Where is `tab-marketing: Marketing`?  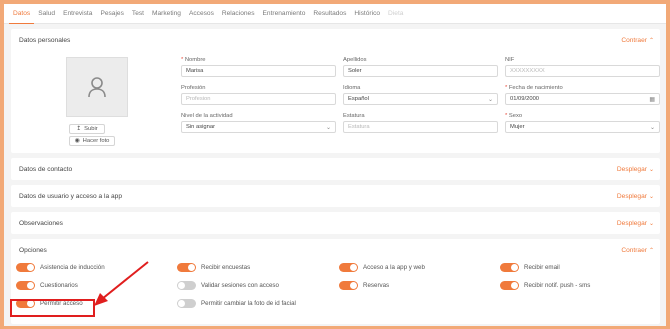 tab-marketing: Marketing is located at coordinates (166, 14).